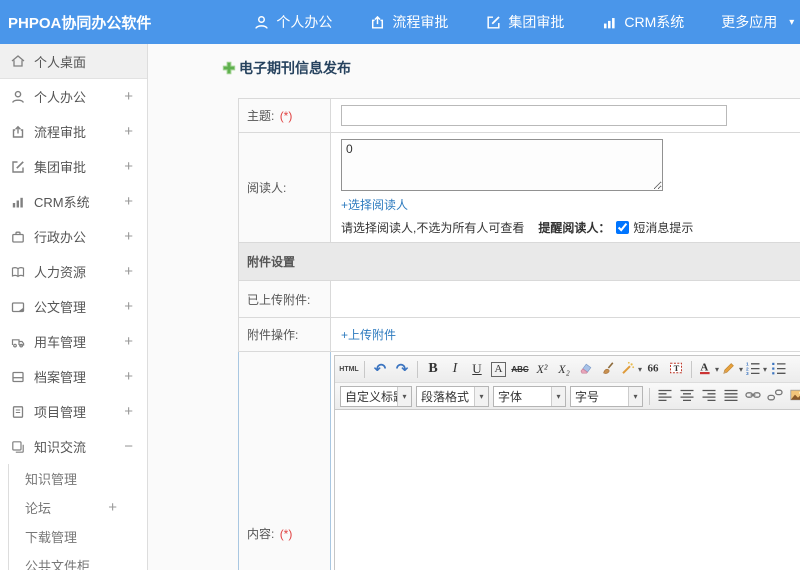 This screenshot has height=570, width=800. What do you see at coordinates (18, 167) in the screenshot?
I see `edit-icon` at bounding box center [18, 167].